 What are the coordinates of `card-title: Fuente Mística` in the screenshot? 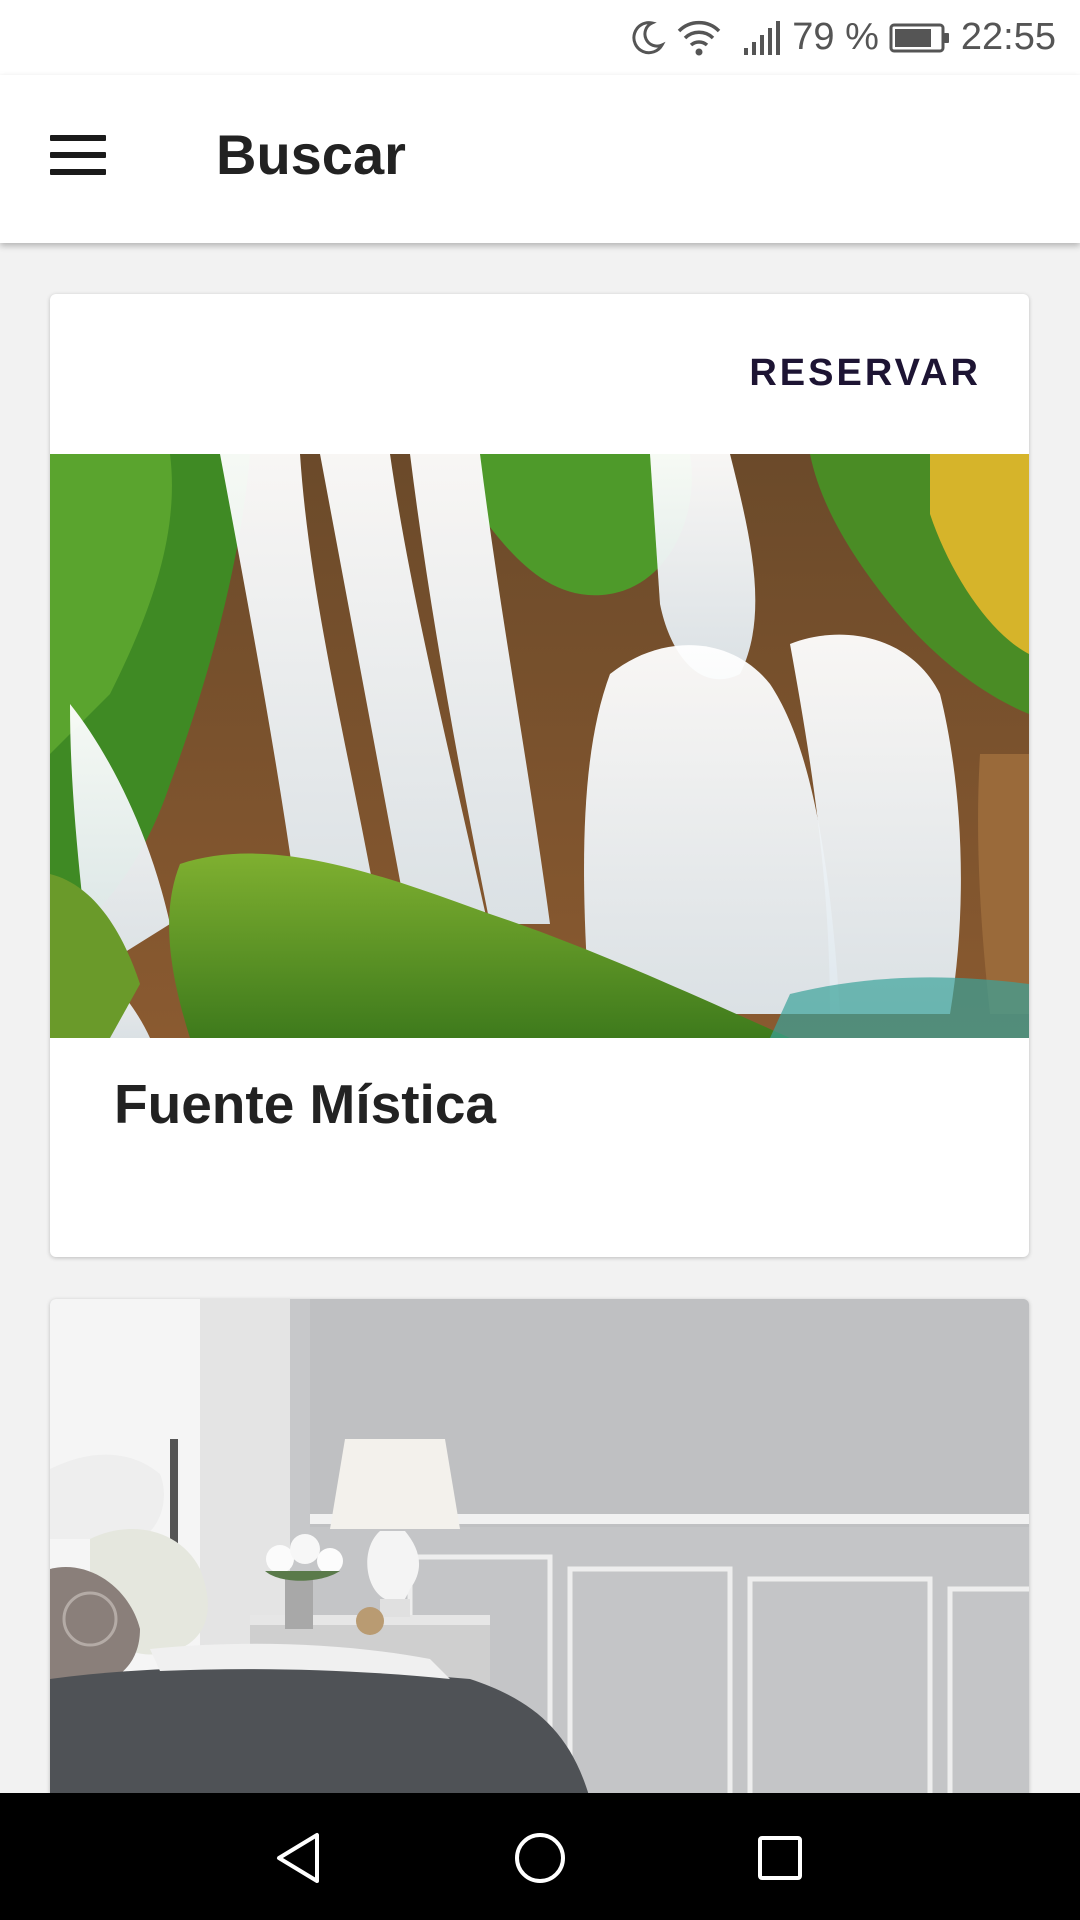 It's located at (305, 1104).